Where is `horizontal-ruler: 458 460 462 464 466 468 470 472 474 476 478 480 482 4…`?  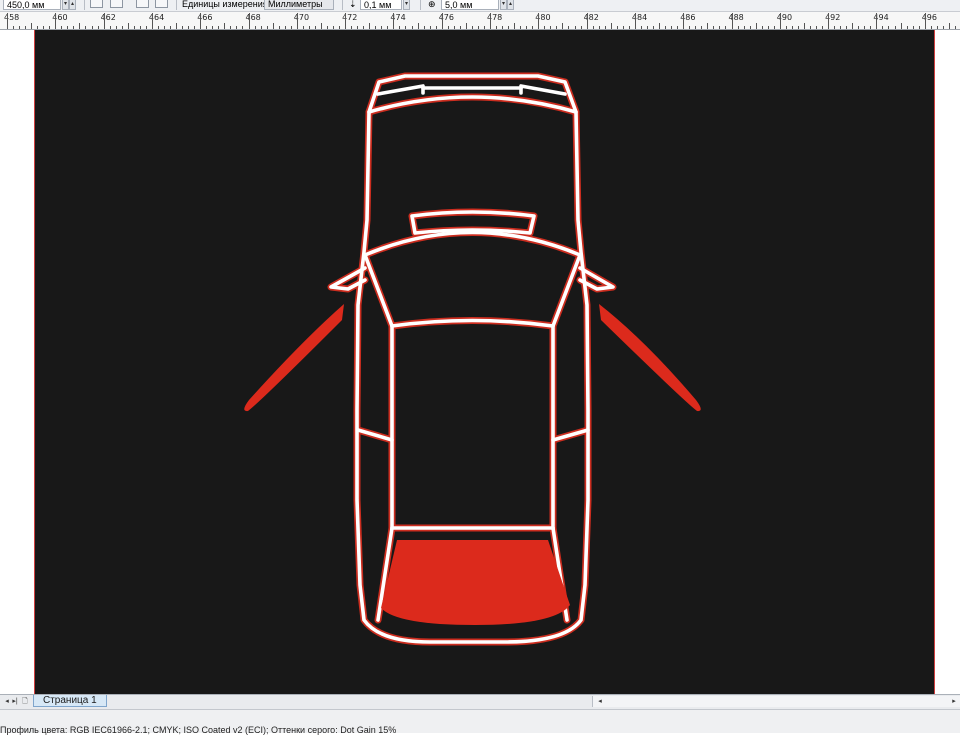 horizontal-ruler: 458 460 462 464 466 468 470 472 474 476 478 480 482 4… is located at coordinates (480, 21).